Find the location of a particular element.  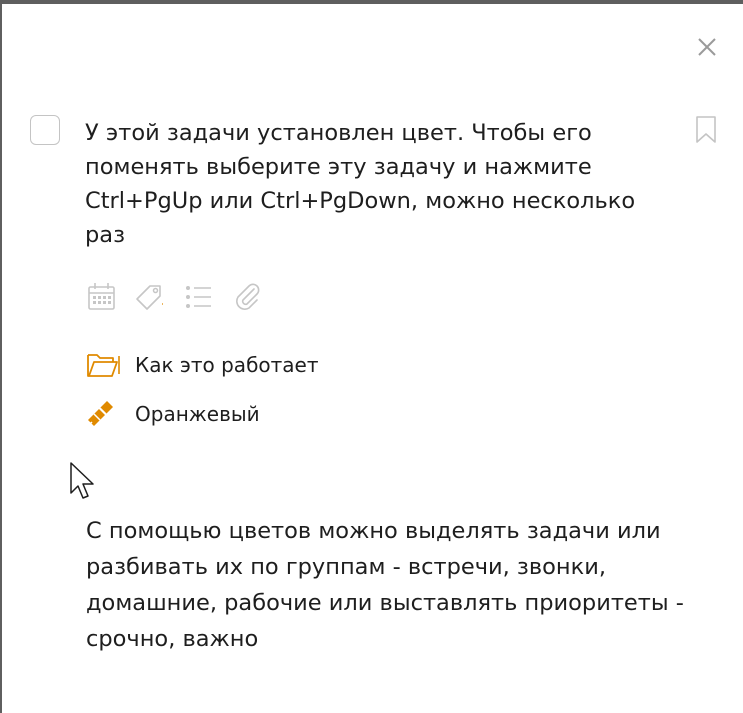

tag-icon is located at coordinates (149, 297).